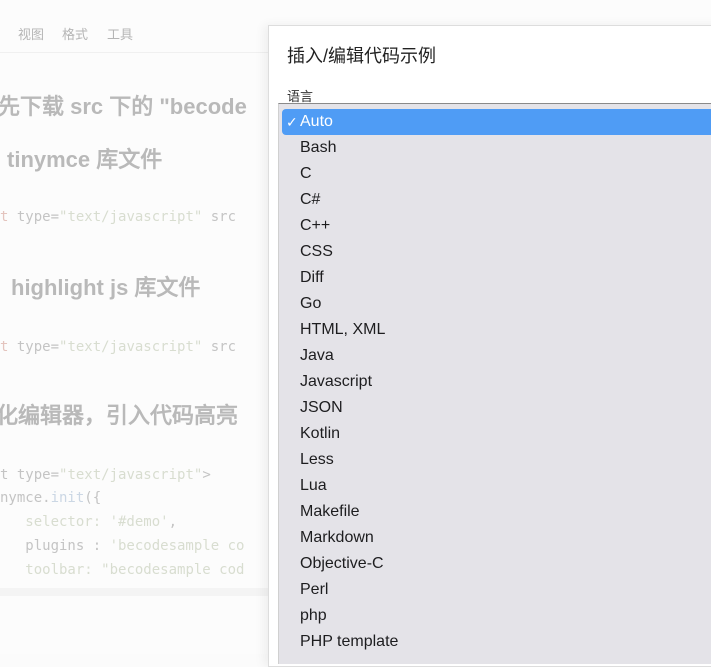  Describe the element at coordinates (316, 121) in the screenshot. I see `language-option-label: Auto` at that location.